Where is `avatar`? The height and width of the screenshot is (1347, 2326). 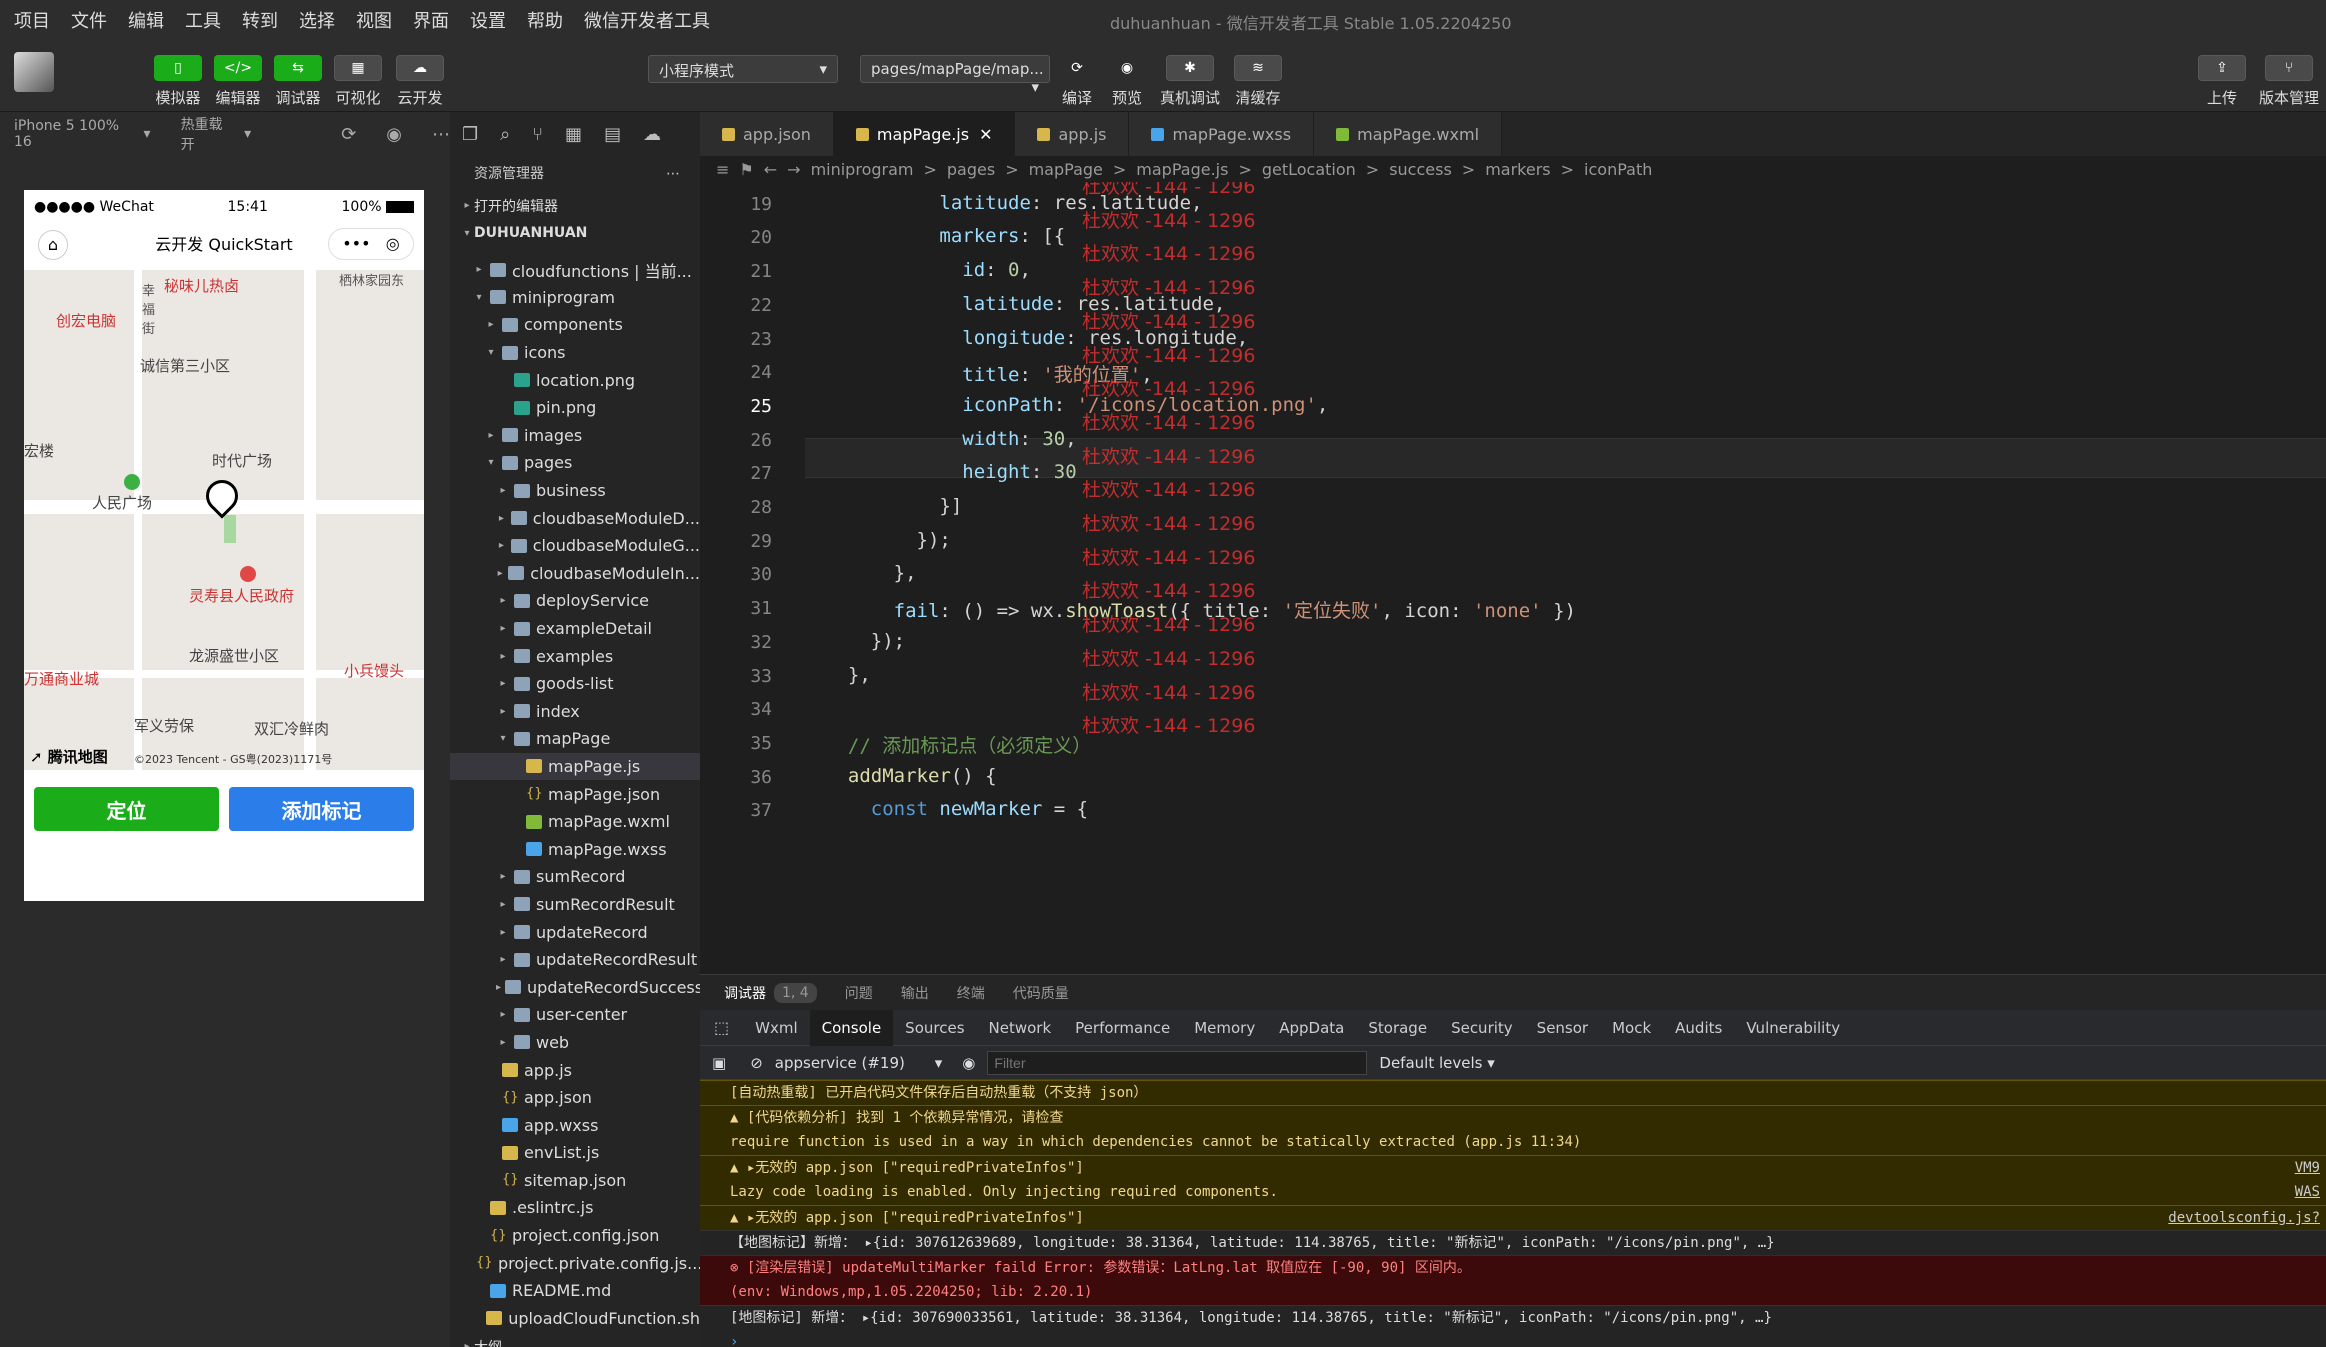
avatar is located at coordinates (34, 72).